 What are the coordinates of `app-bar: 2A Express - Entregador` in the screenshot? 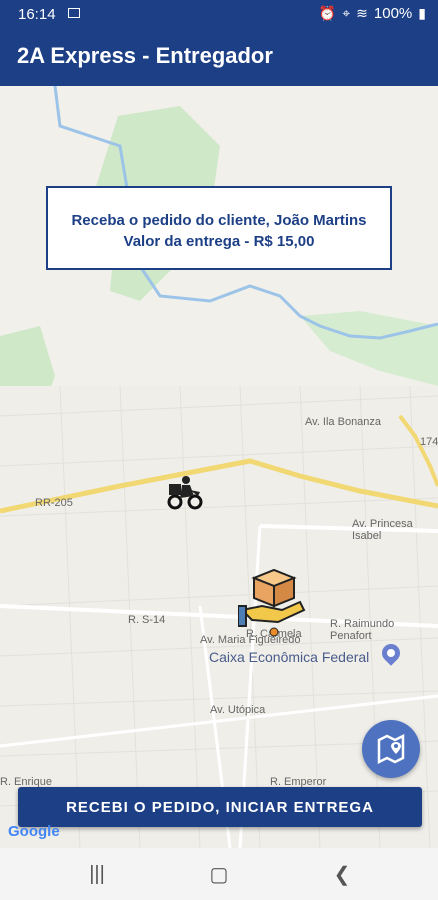 It's located at (219, 57).